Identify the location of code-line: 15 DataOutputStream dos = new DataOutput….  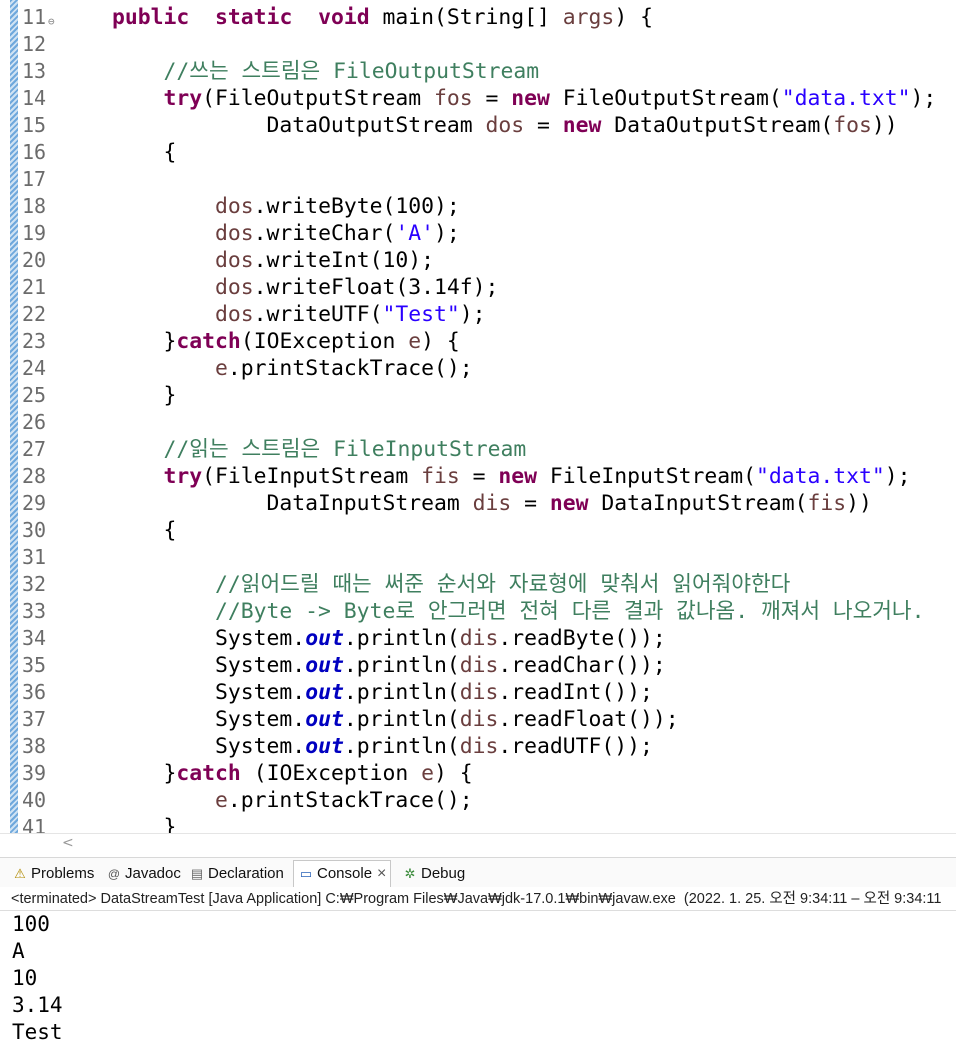
(478, 125).